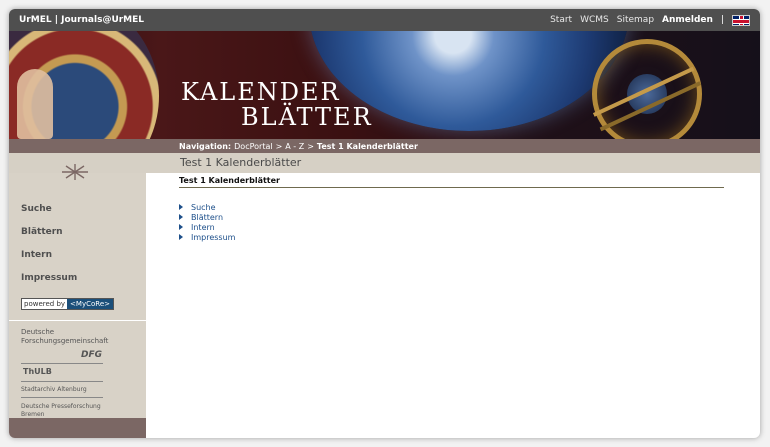  I want to click on figure-image, so click(35, 104).